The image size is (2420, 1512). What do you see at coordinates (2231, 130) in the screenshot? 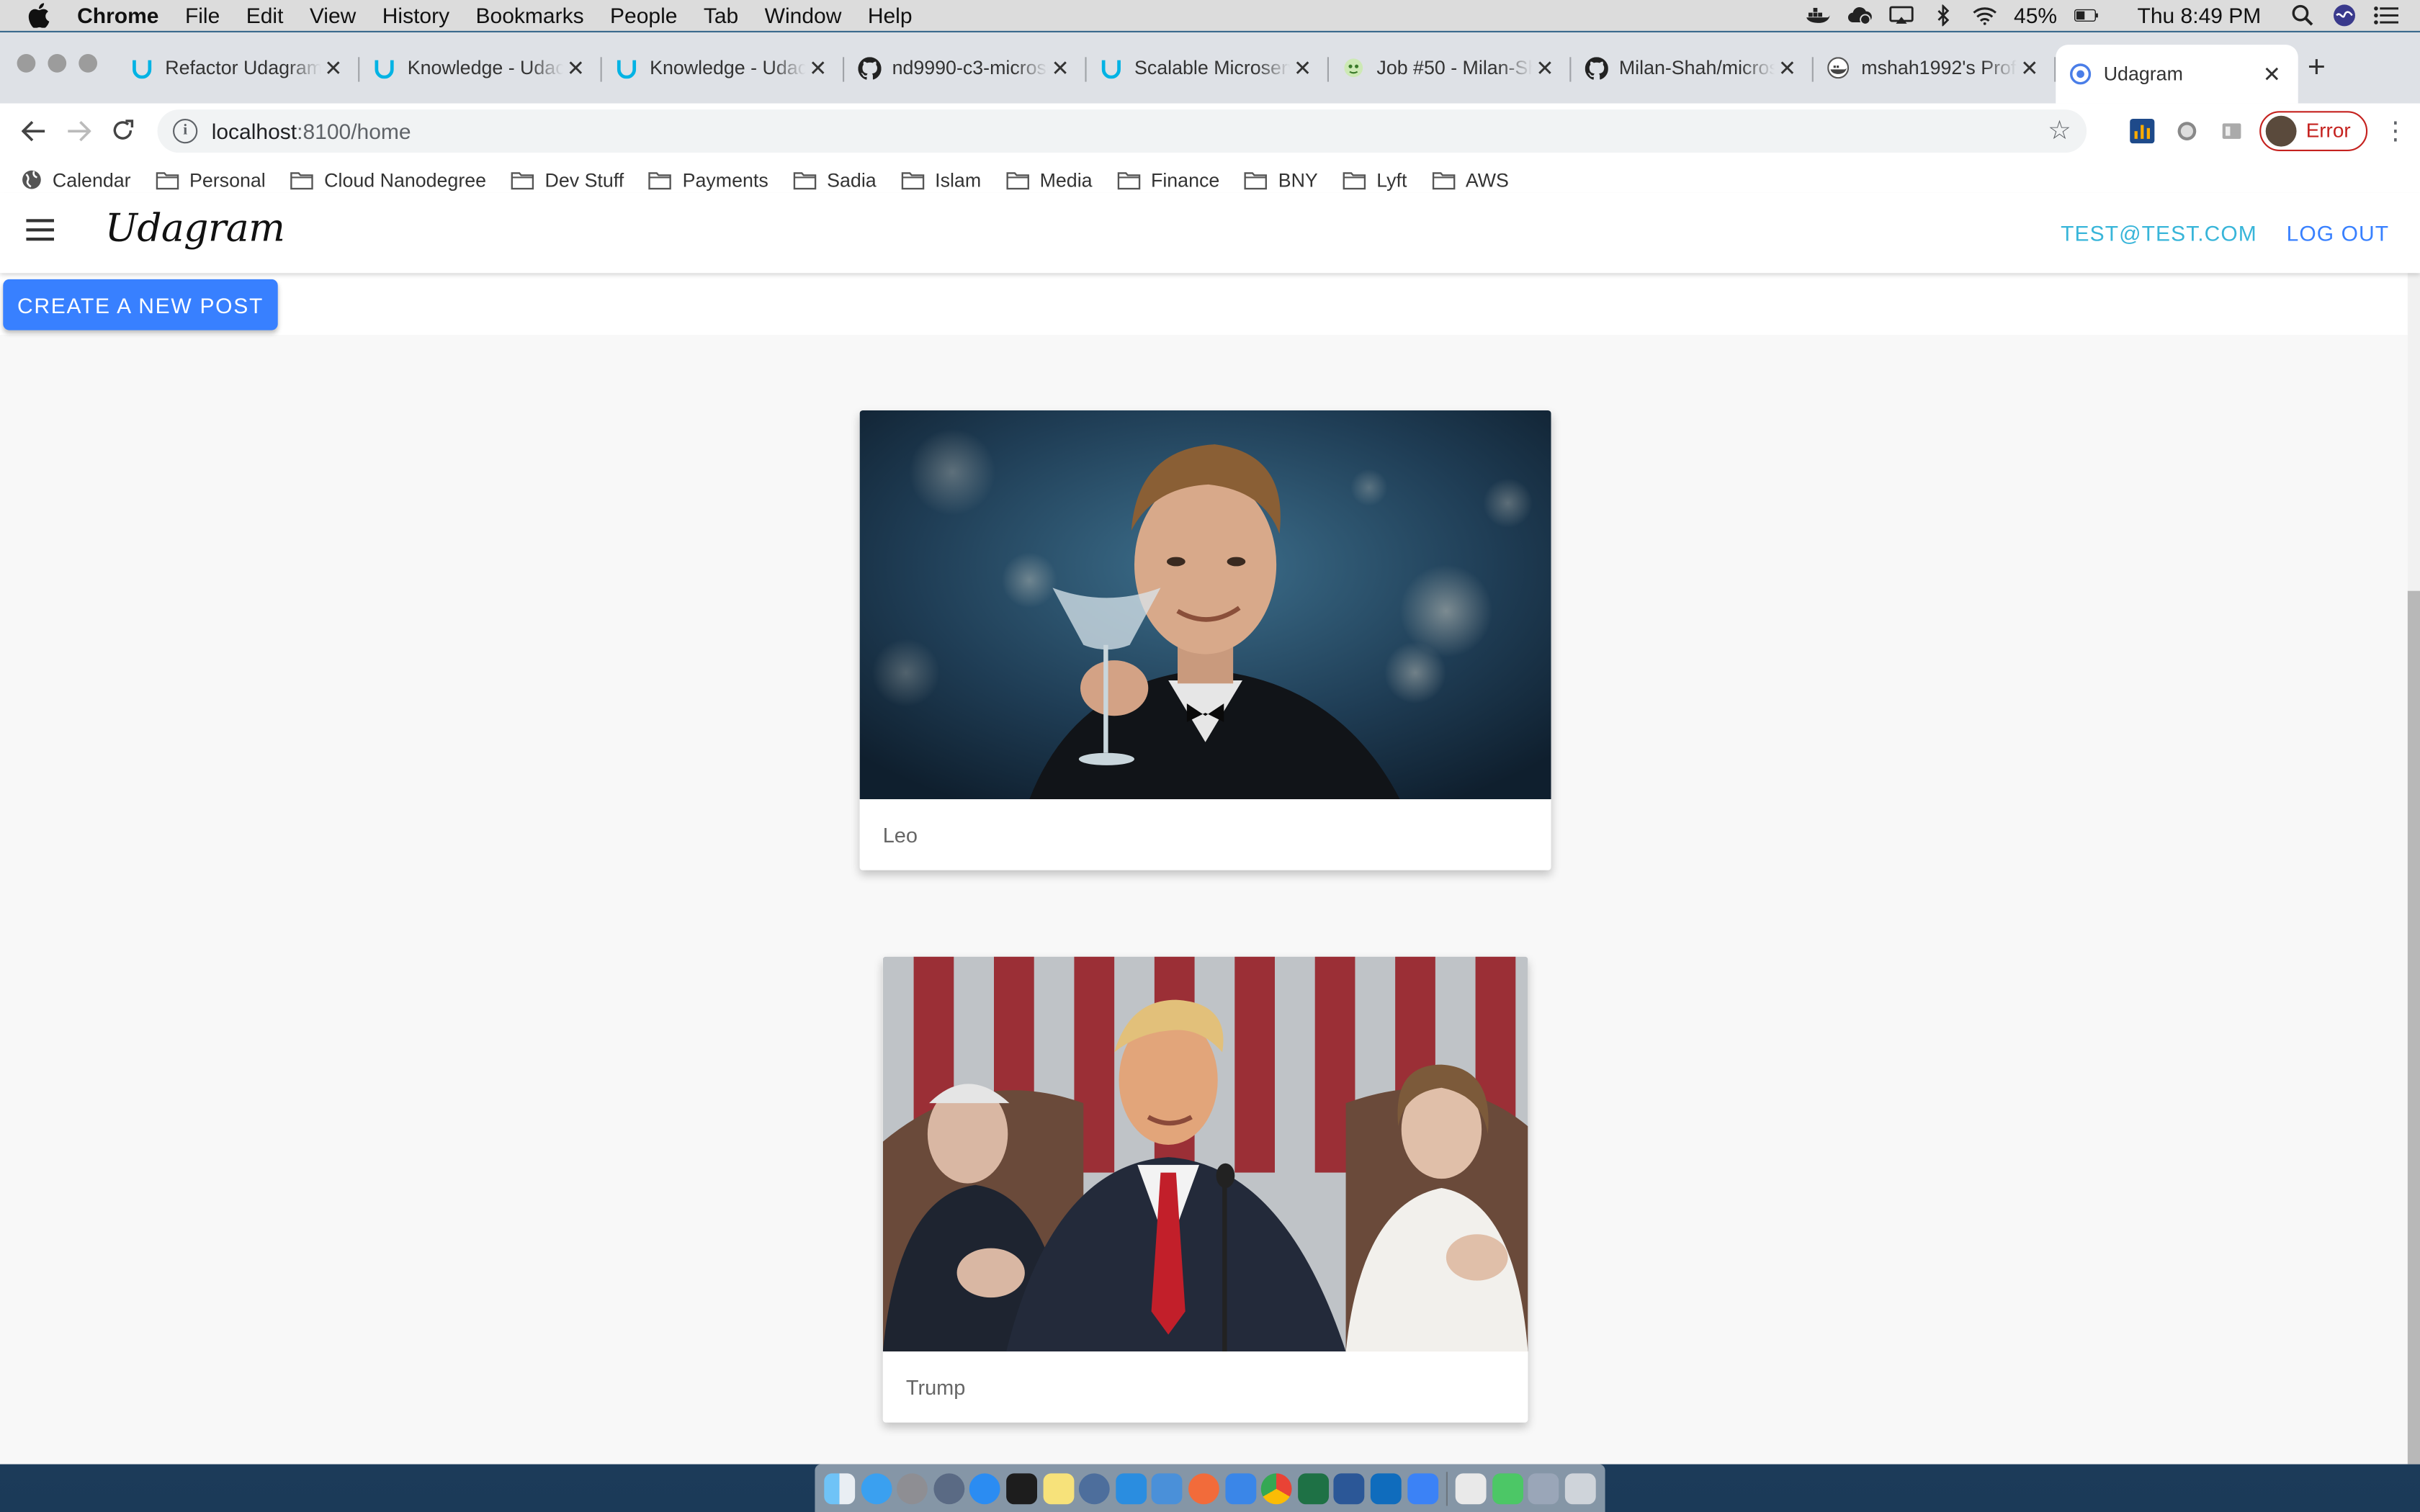
I see `reader-extension-icon` at bounding box center [2231, 130].